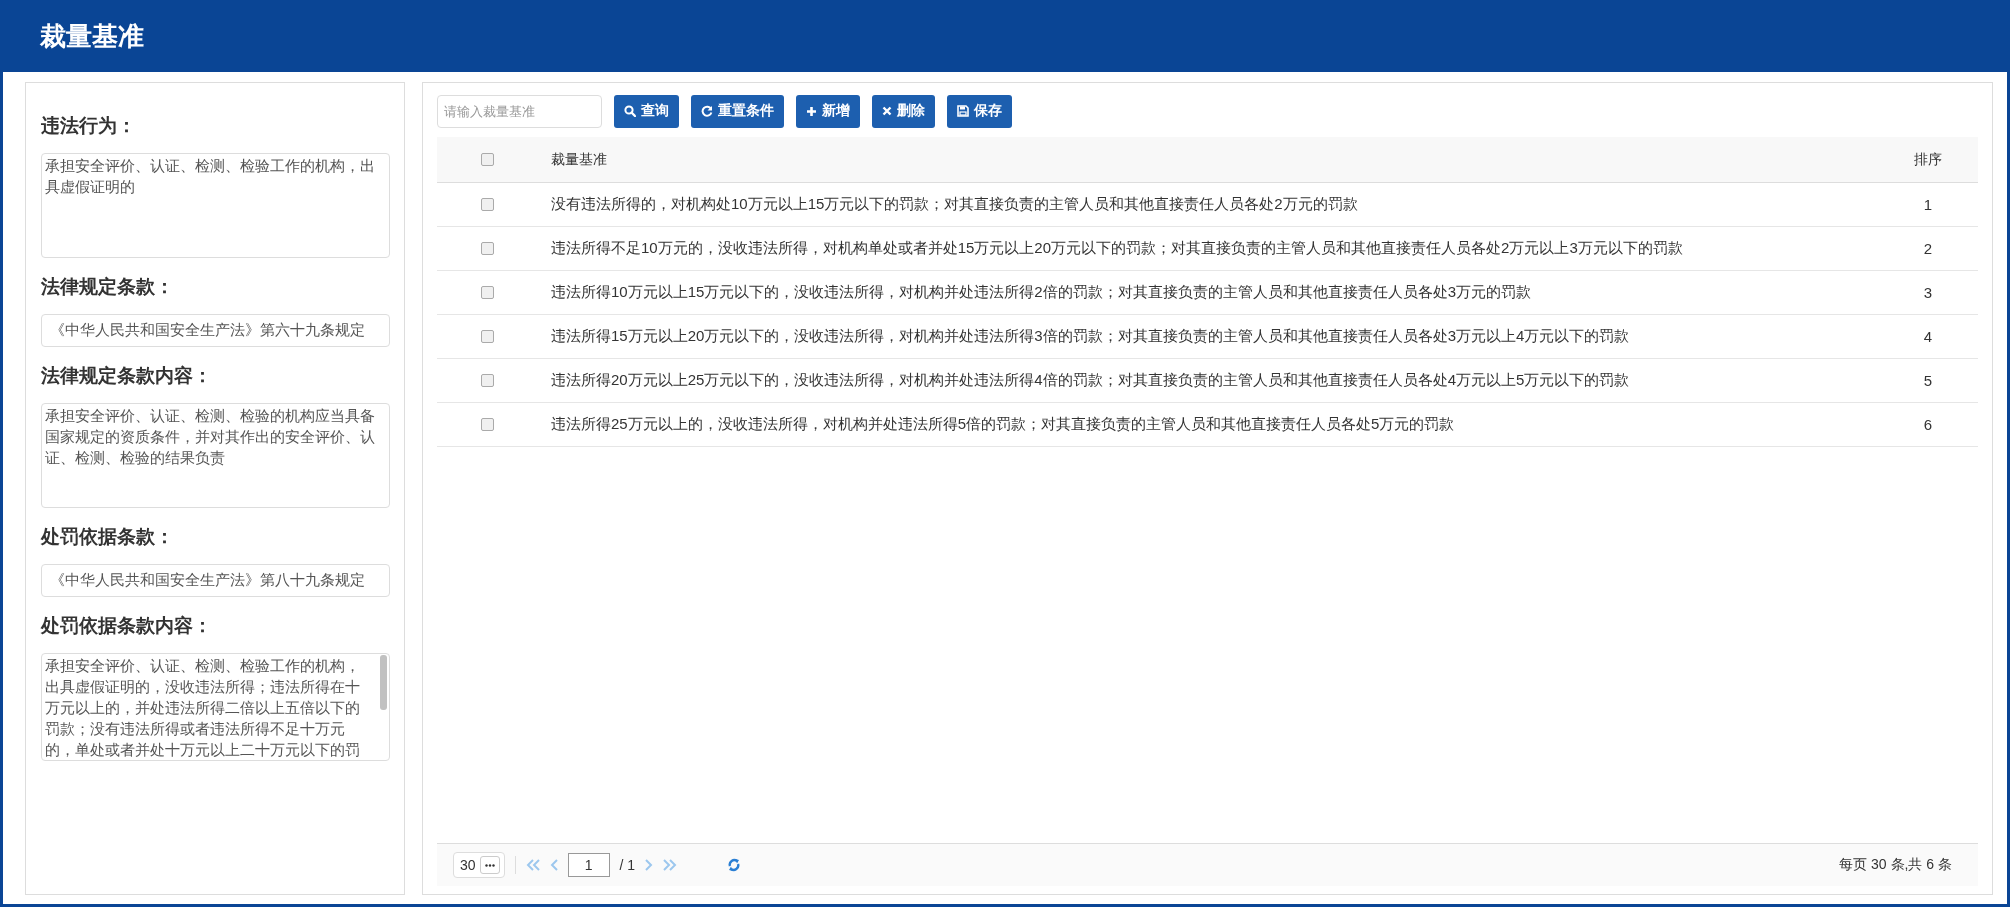 The width and height of the screenshot is (2010, 907). What do you see at coordinates (1928, 336) in the screenshot?
I see `table-cell-text: 4` at bounding box center [1928, 336].